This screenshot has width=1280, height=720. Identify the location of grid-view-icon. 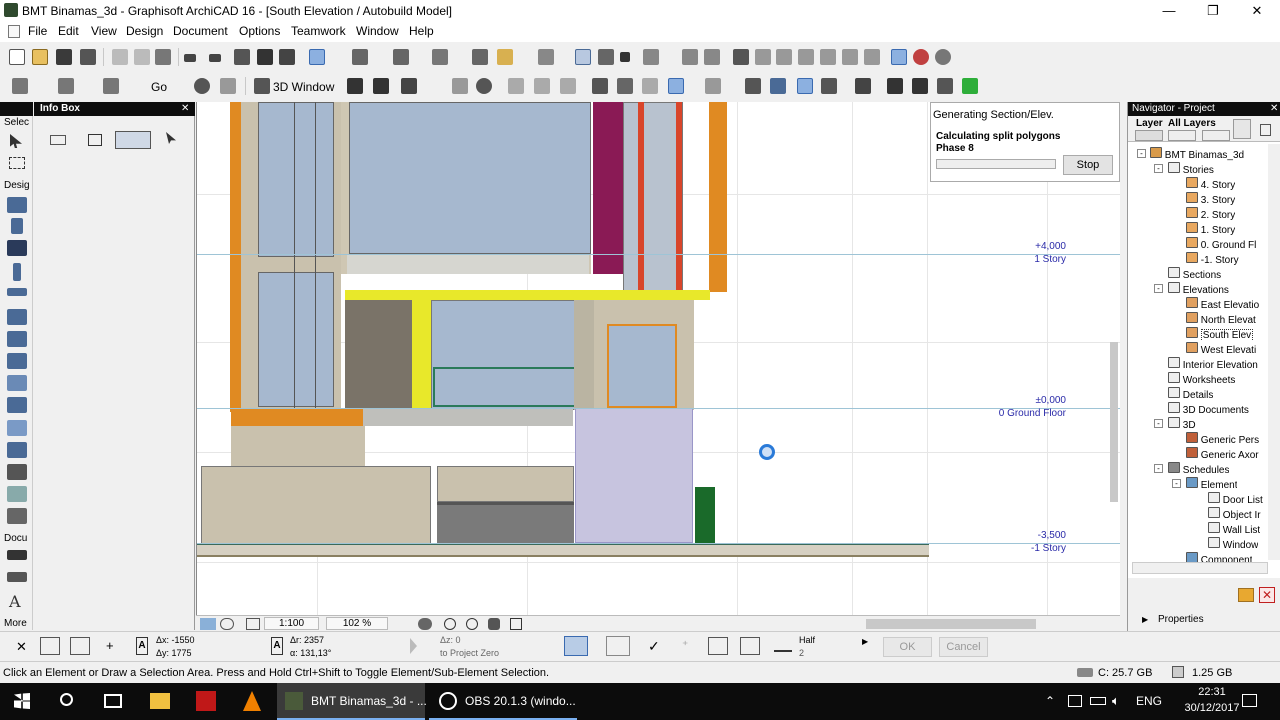
(568, 86).